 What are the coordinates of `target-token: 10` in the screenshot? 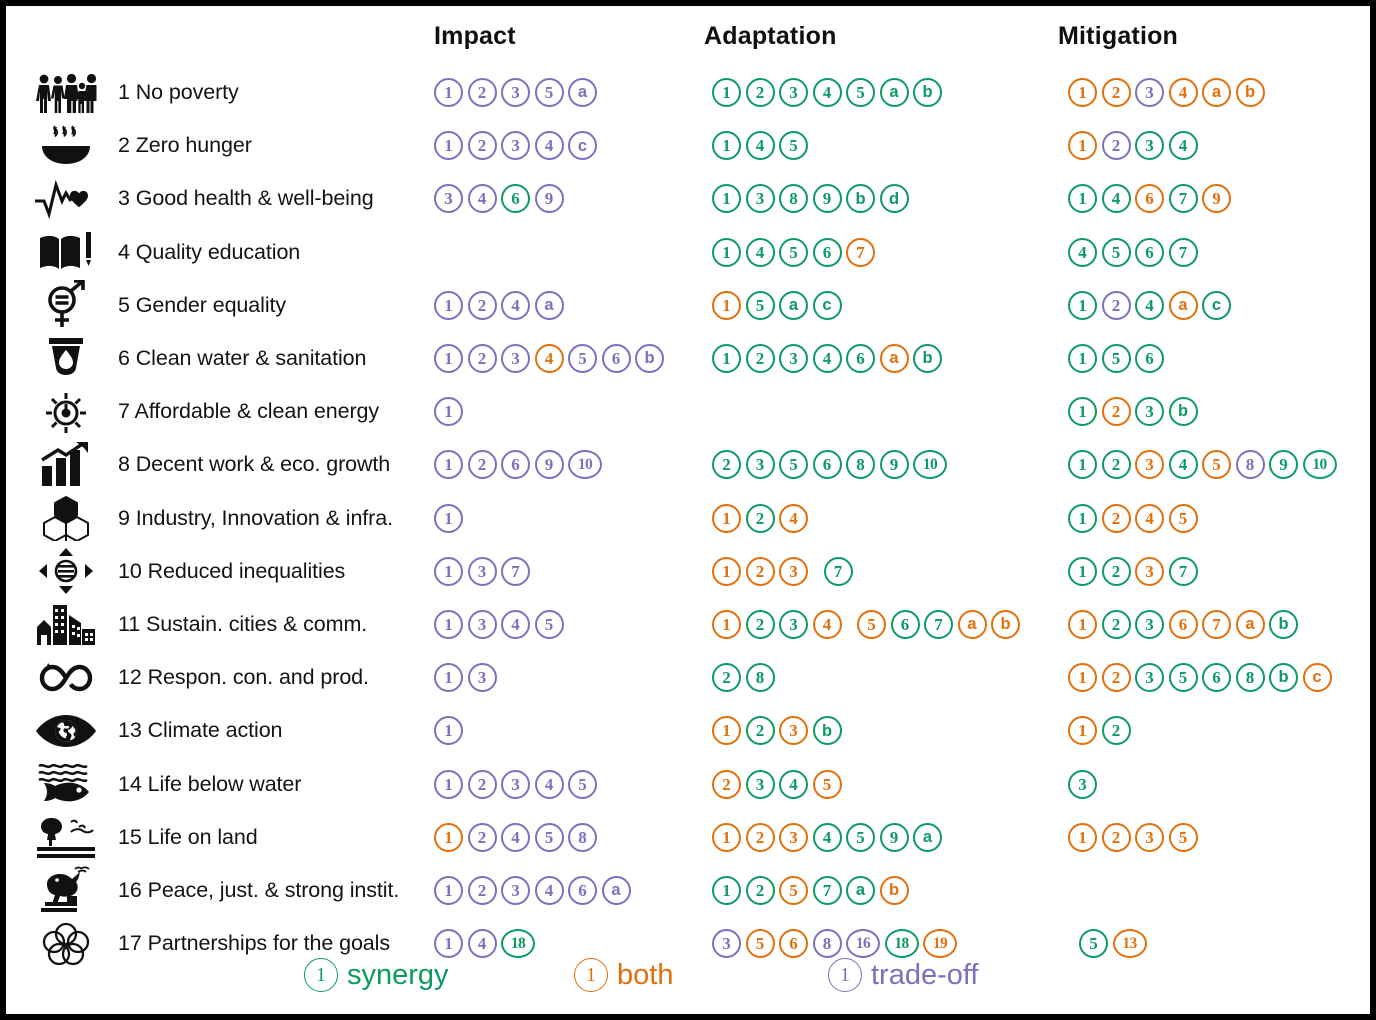 It's located at (585, 465).